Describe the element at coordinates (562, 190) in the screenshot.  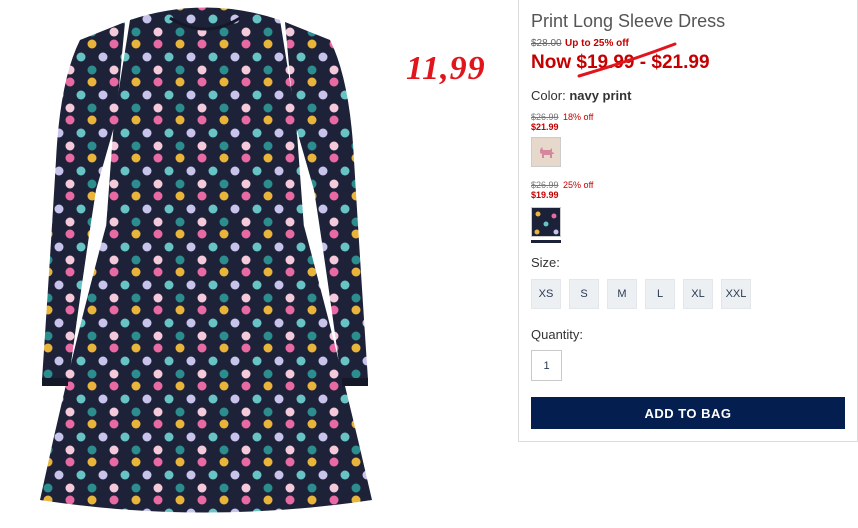
I see `swatch-price-2: $26.99 25% off $19.99` at that location.